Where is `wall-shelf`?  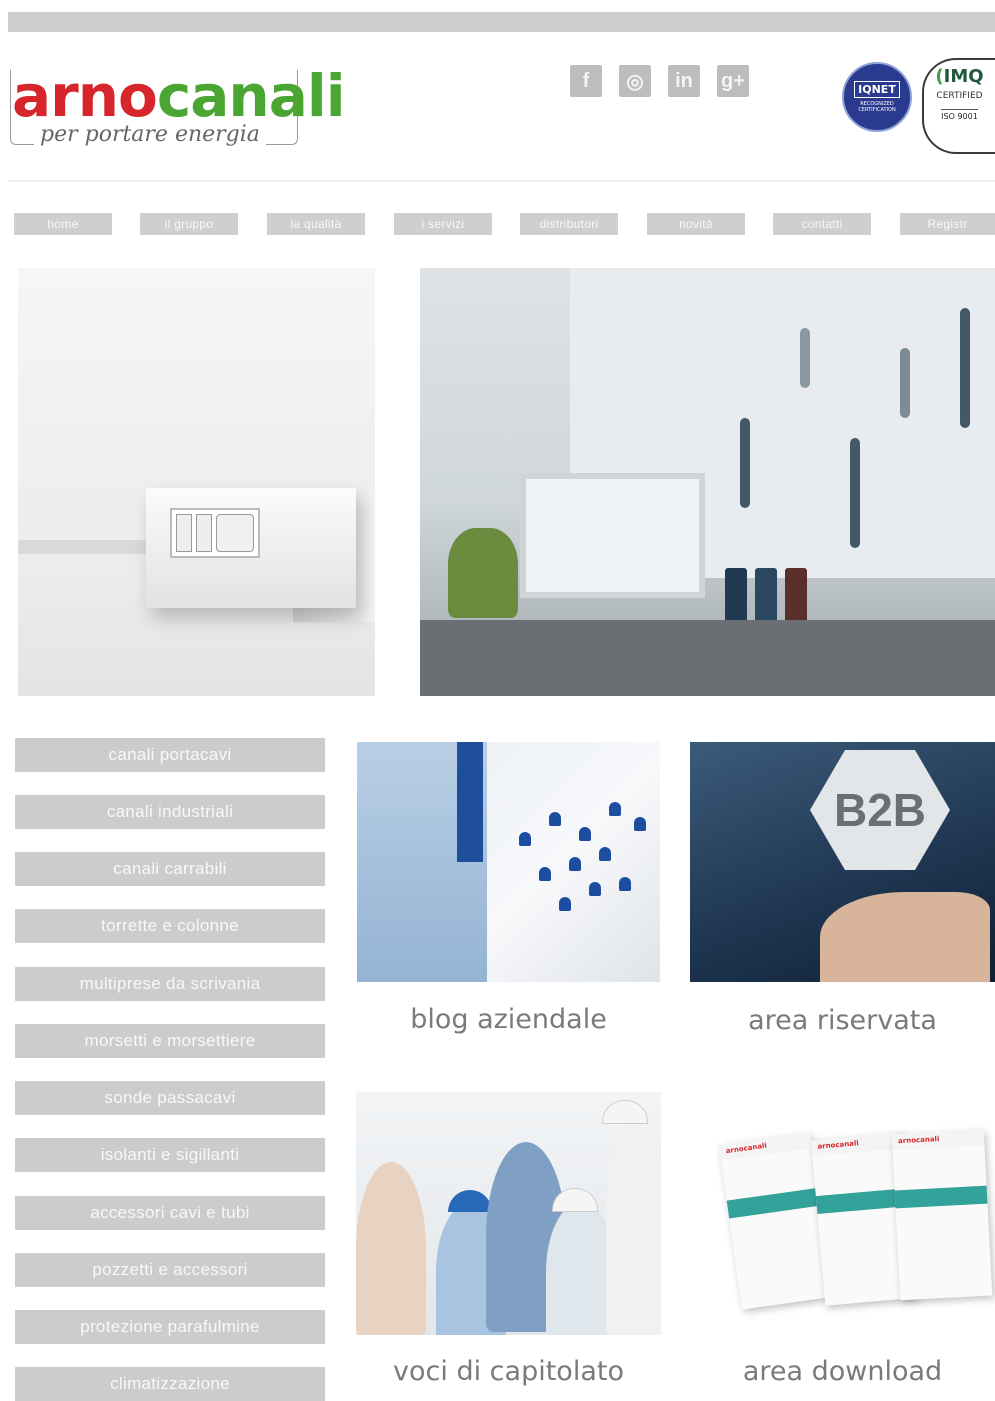 wall-shelf is located at coordinates (88, 547).